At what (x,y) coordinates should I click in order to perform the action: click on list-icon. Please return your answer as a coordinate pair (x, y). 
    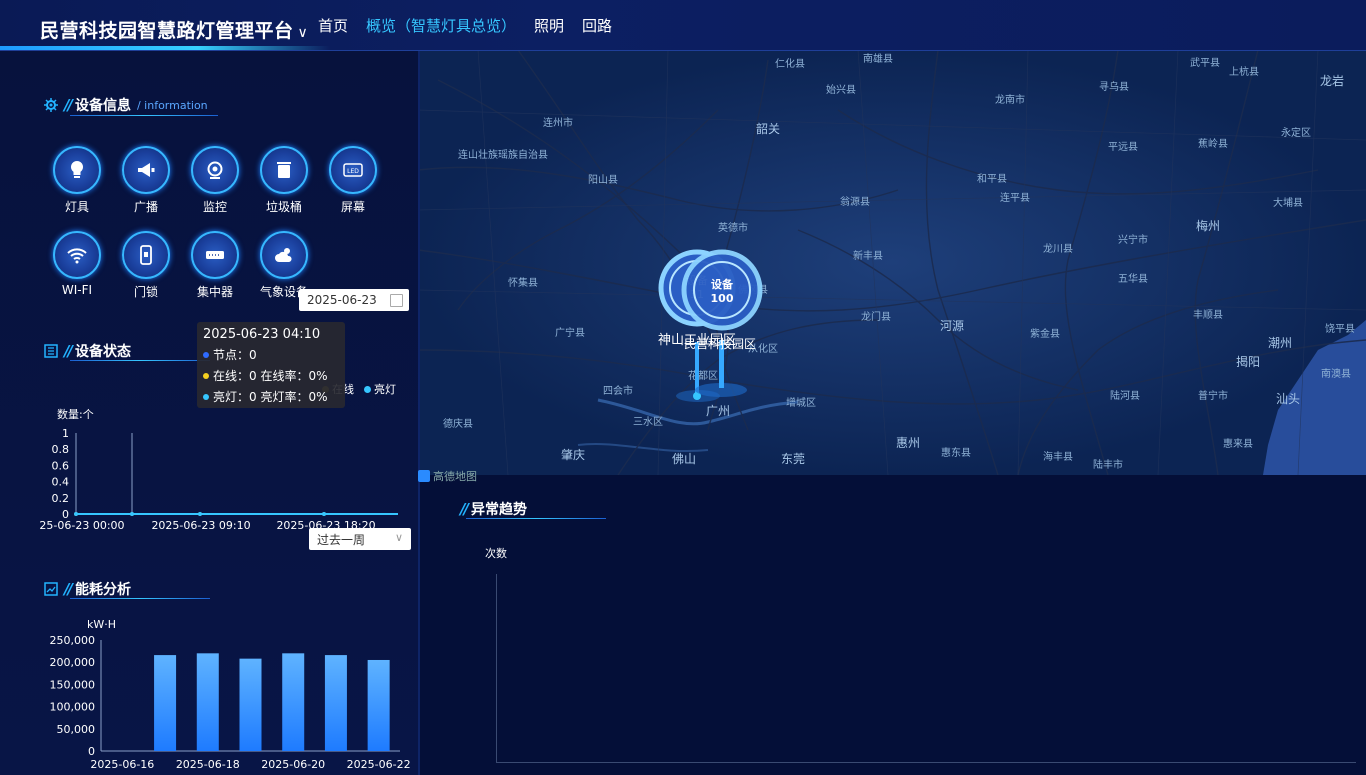
    Looking at the image, I should click on (51, 351).